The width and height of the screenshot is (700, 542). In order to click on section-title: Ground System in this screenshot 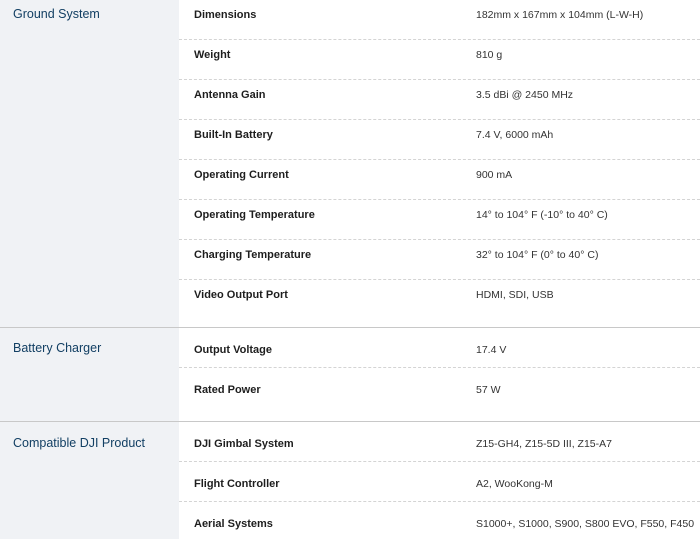, I will do `click(56, 14)`.